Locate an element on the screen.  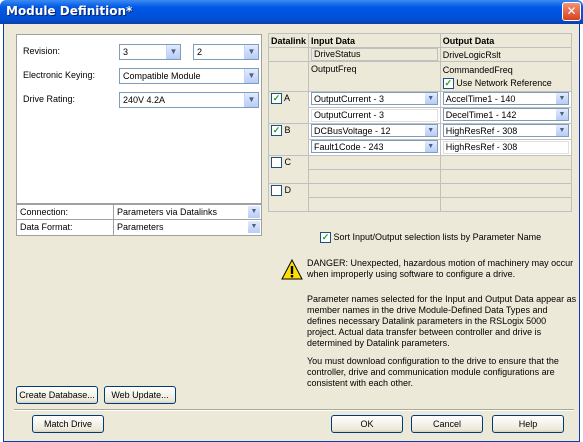
datalink-c-cell: C is located at coordinates (288, 169).